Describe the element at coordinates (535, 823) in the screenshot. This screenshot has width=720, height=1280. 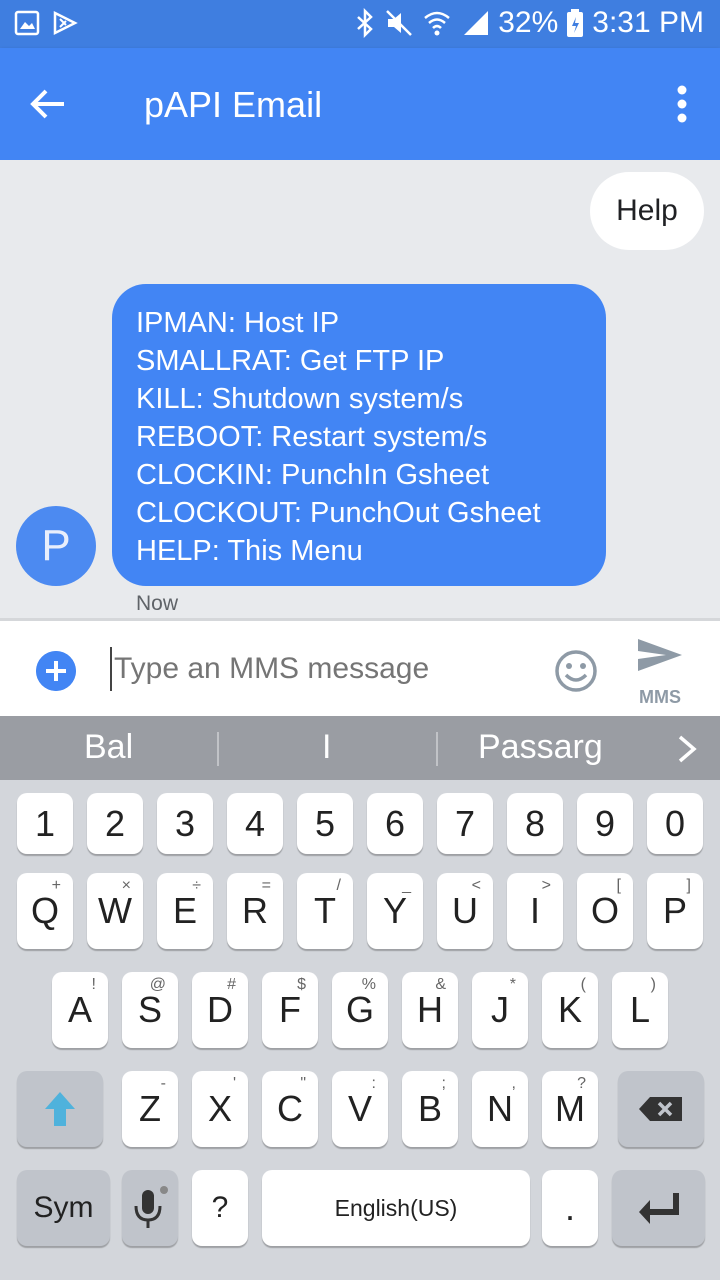
I see `key-8: 8` at that location.